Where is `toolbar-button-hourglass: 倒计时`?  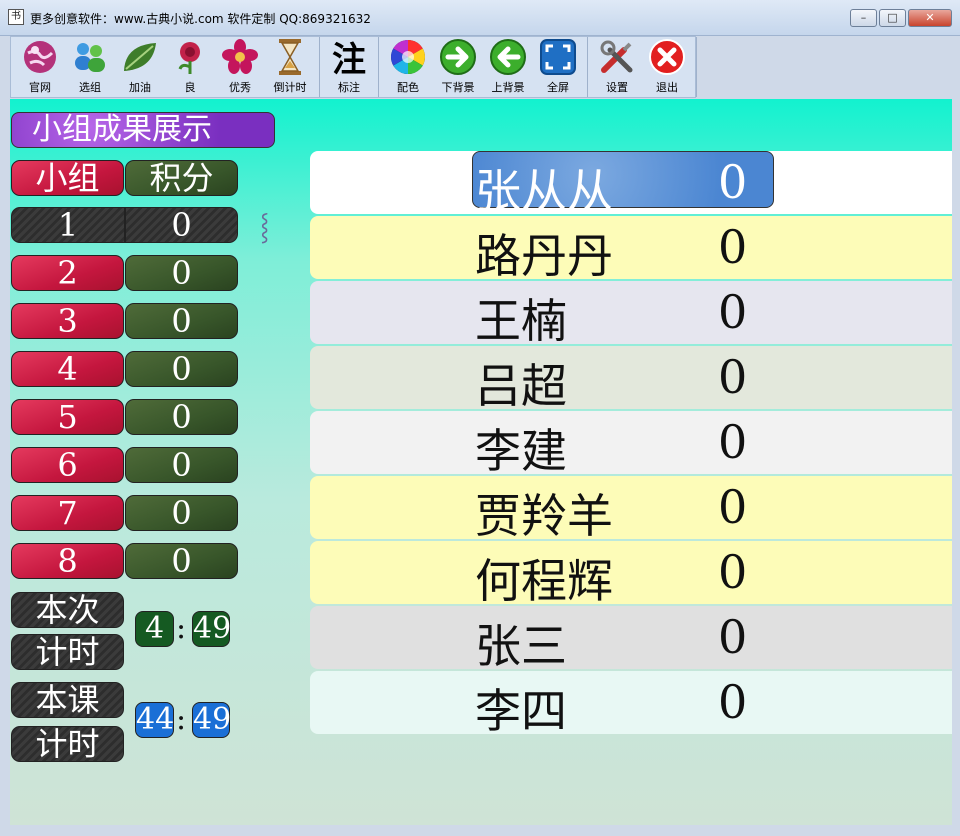
toolbar-button-hourglass: 倒计时 is located at coordinates (290, 67).